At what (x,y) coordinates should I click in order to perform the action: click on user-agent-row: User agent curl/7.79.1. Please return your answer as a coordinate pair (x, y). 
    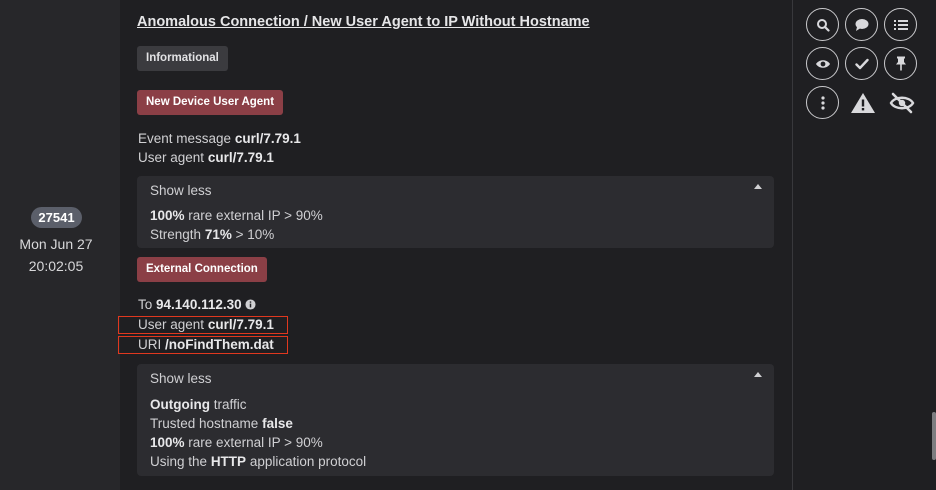
    Looking at the image, I should click on (206, 157).